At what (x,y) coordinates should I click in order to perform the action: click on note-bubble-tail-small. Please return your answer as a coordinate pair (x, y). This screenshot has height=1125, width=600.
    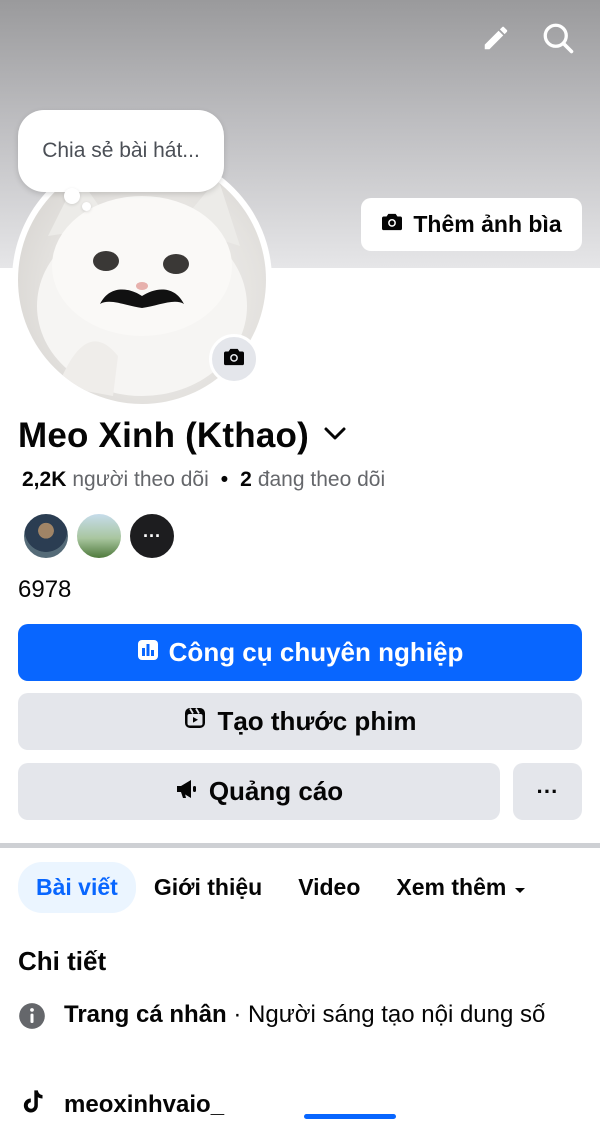
    Looking at the image, I should click on (86, 206).